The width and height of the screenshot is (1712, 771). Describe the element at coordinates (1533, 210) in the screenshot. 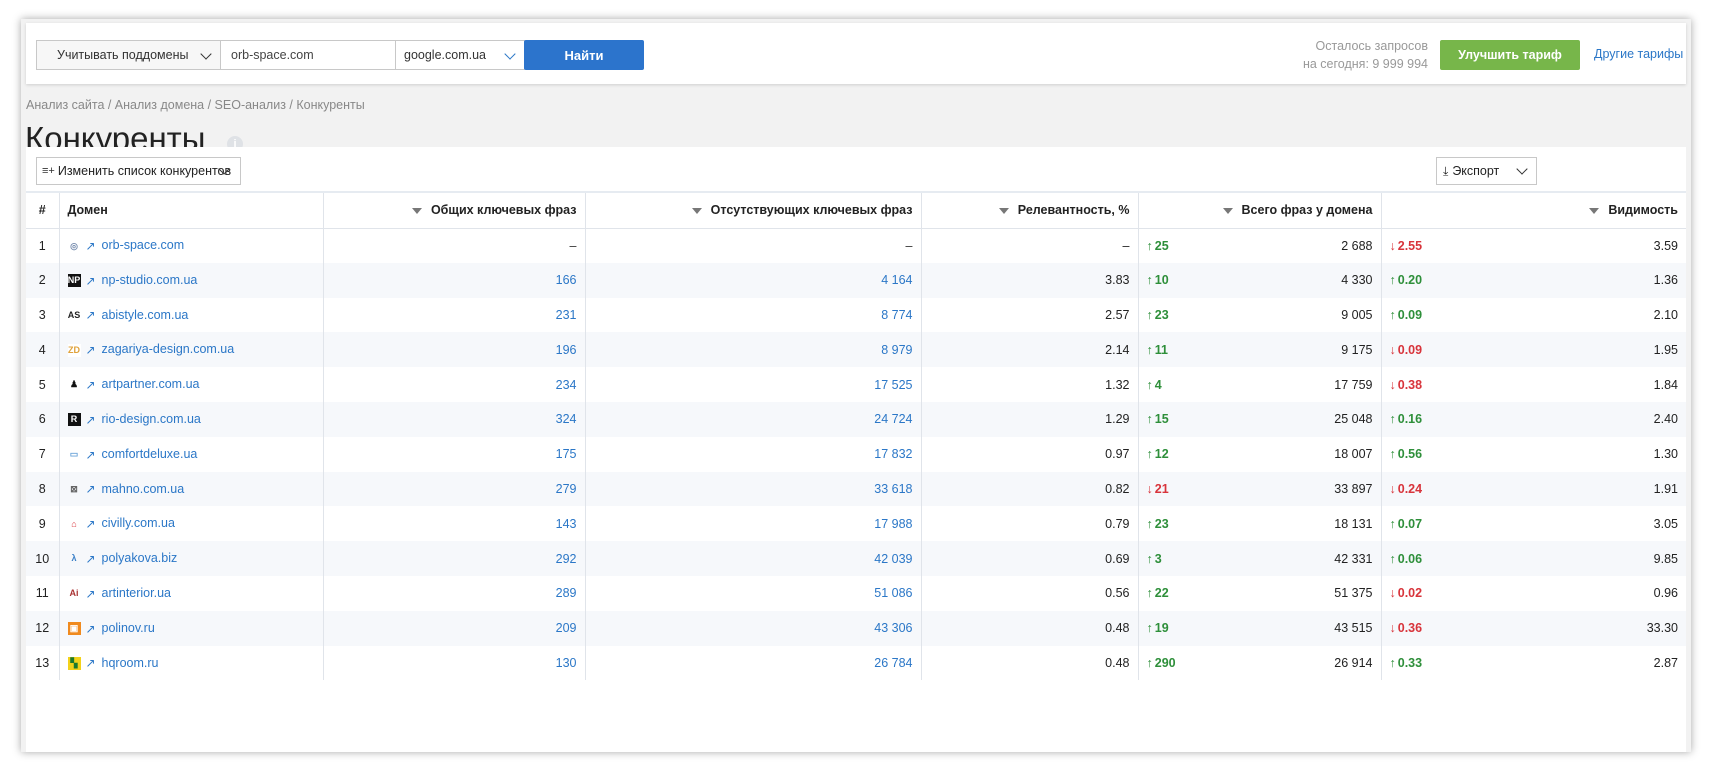

I see `col-header-visibility: Видимость` at that location.